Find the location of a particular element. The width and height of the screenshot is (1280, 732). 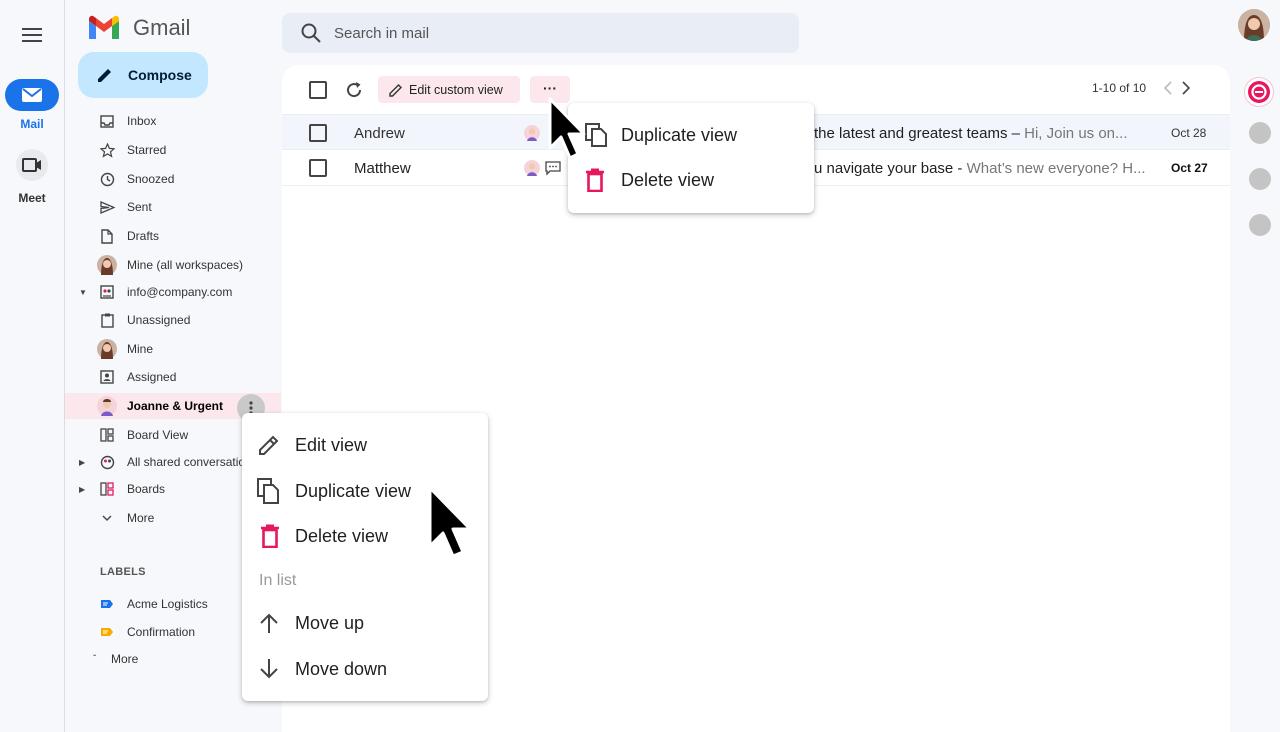

email-sender: Matthew is located at coordinates (382, 168).